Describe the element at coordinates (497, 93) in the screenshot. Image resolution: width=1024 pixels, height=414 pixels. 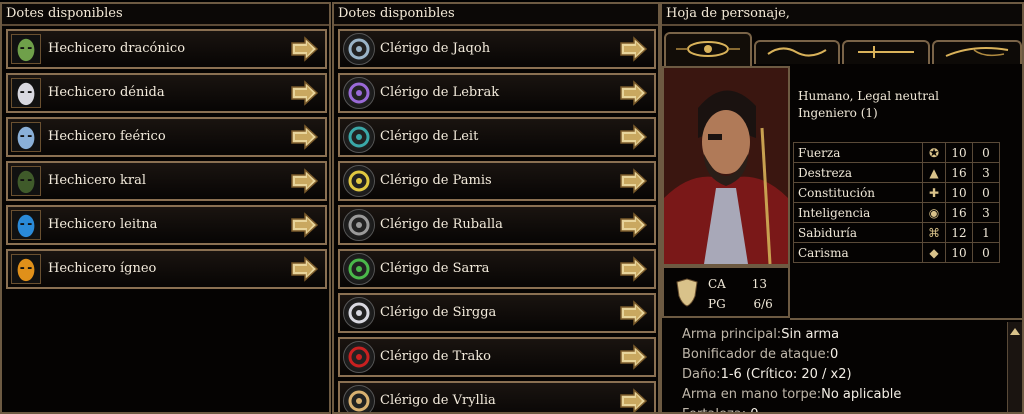
I see `feat-row: Clérigo de Lebrak` at that location.